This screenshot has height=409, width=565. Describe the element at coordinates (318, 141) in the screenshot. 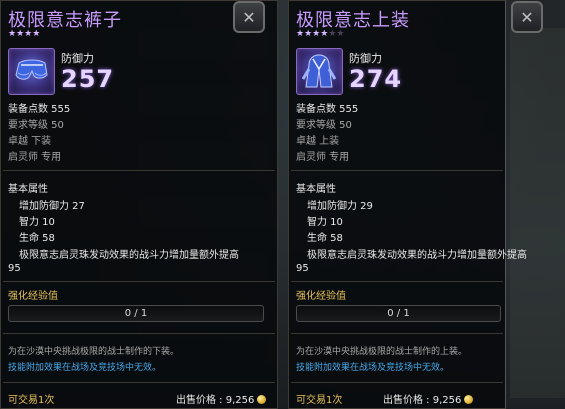

I see `rarity-slot: 卓越 上装` at that location.